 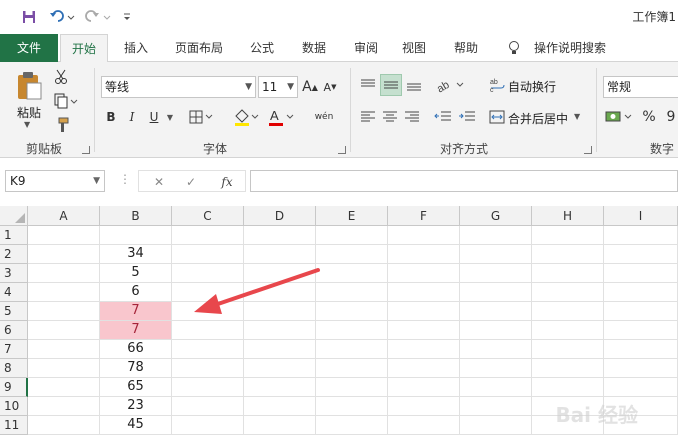 I want to click on grow-font-icon: A ▲, so click(x=310, y=87).